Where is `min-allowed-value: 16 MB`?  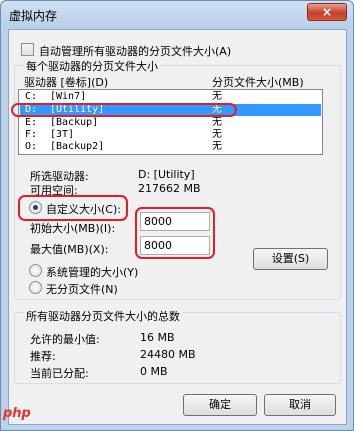
min-allowed-value: 16 MB is located at coordinates (157, 337).